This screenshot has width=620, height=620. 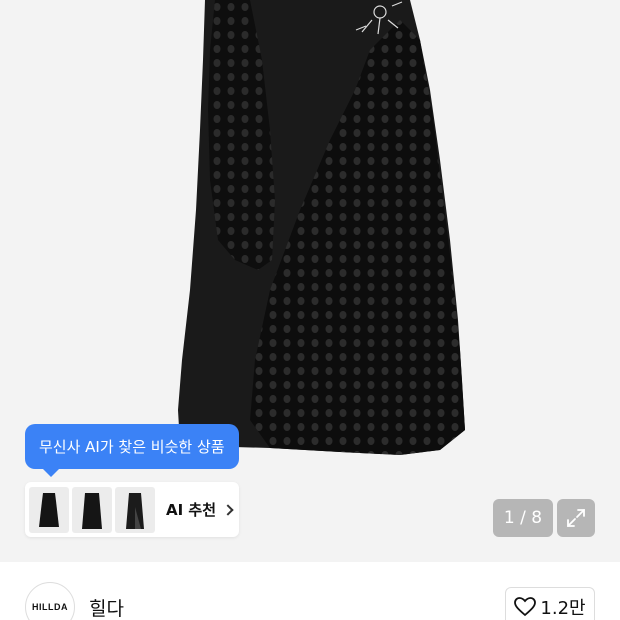 I want to click on heart-icon, so click(x=525, y=607).